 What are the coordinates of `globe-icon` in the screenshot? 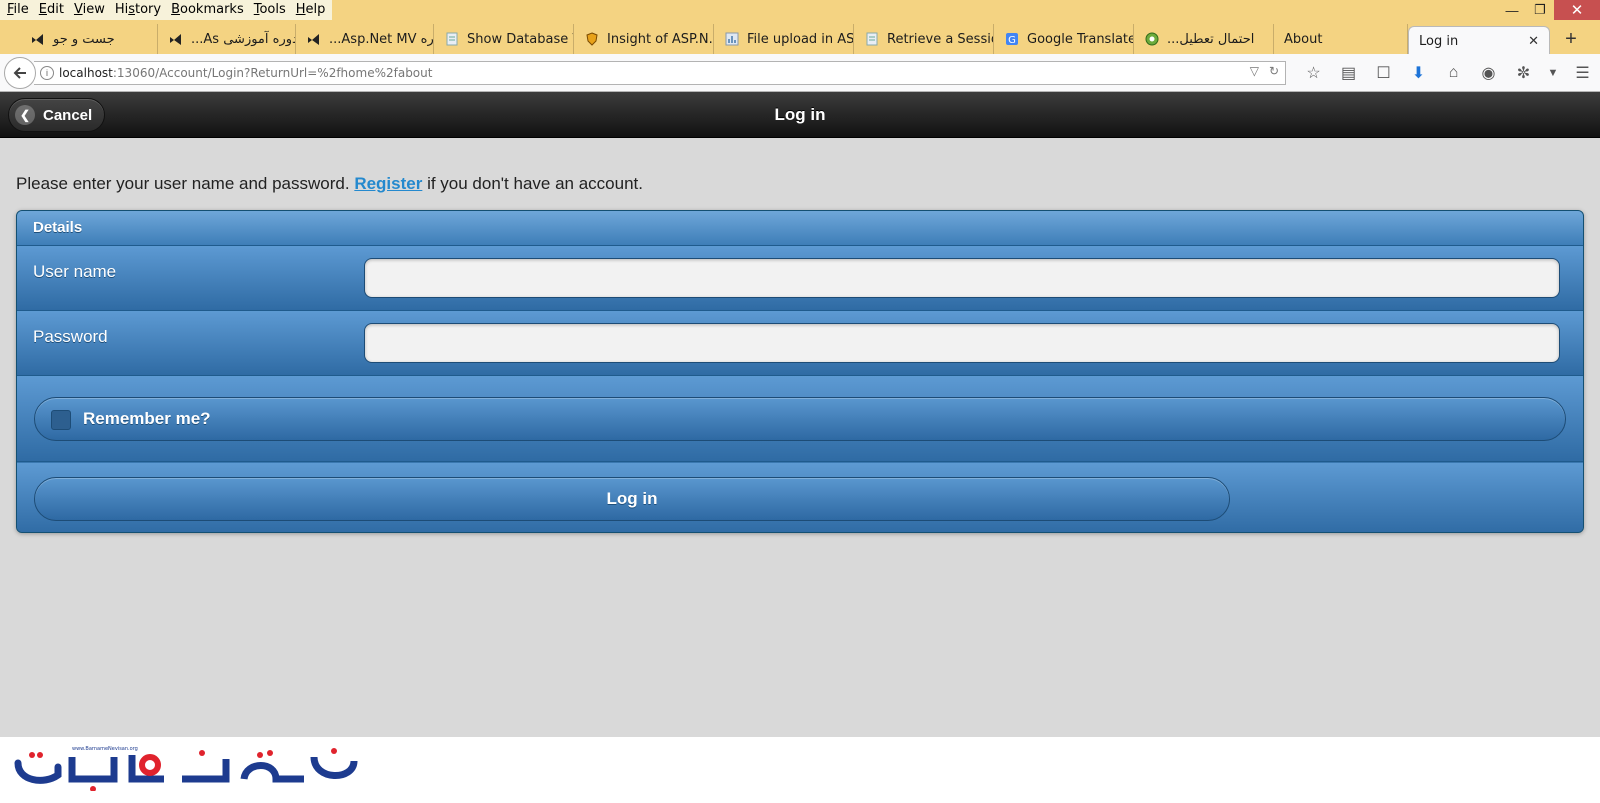 It's located at (1152, 39).